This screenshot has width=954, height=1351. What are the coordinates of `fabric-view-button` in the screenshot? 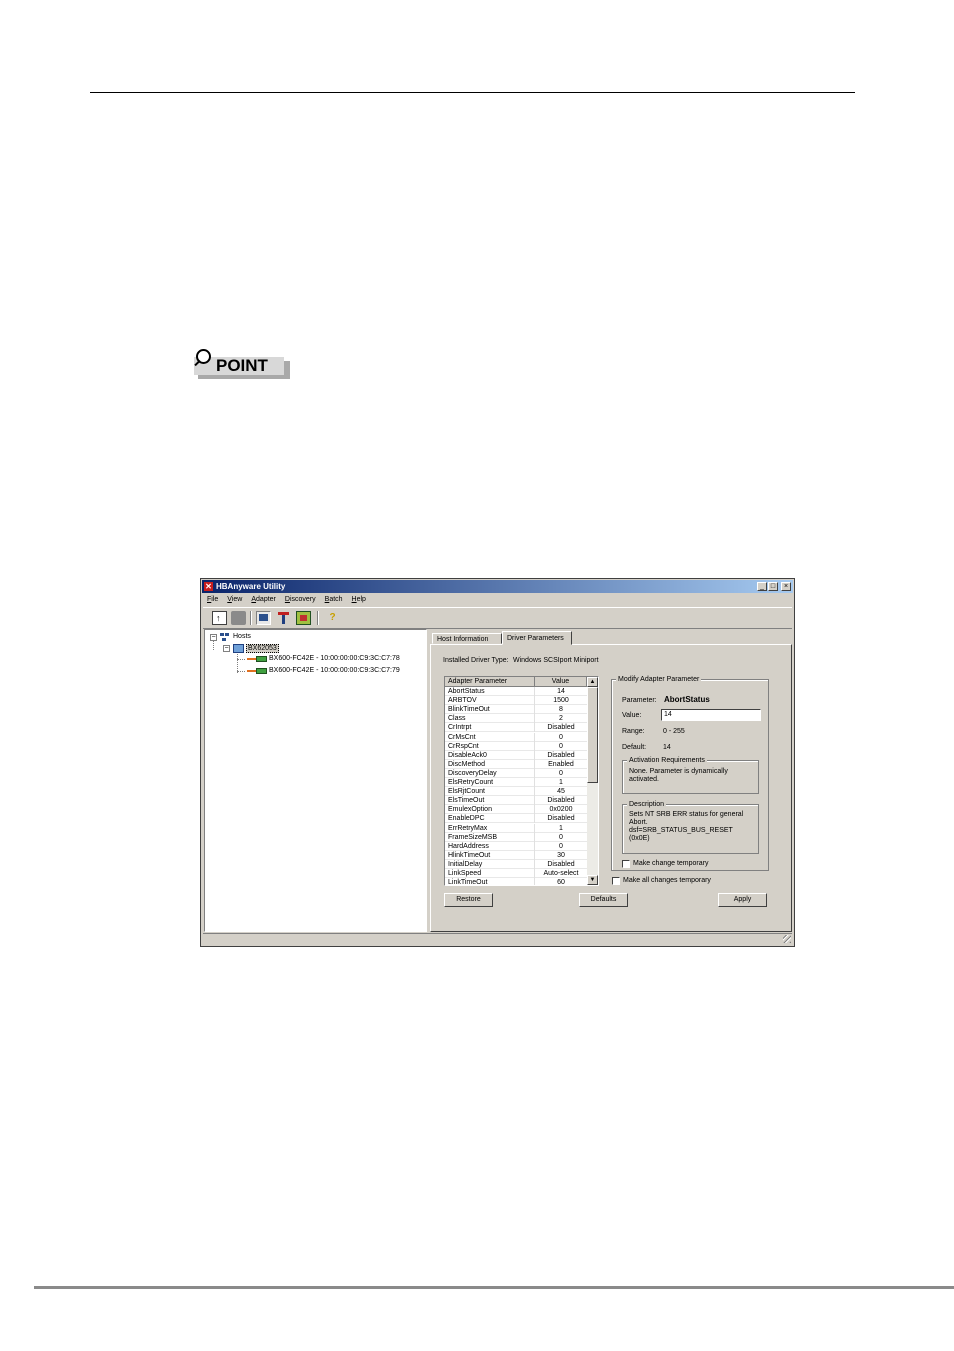 It's located at (283, 618).